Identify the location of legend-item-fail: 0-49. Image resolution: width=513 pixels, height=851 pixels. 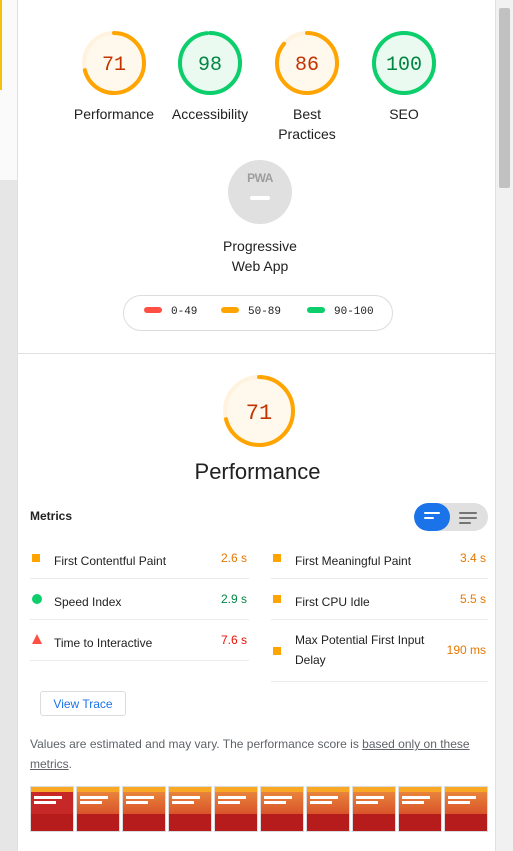
(170, 312).